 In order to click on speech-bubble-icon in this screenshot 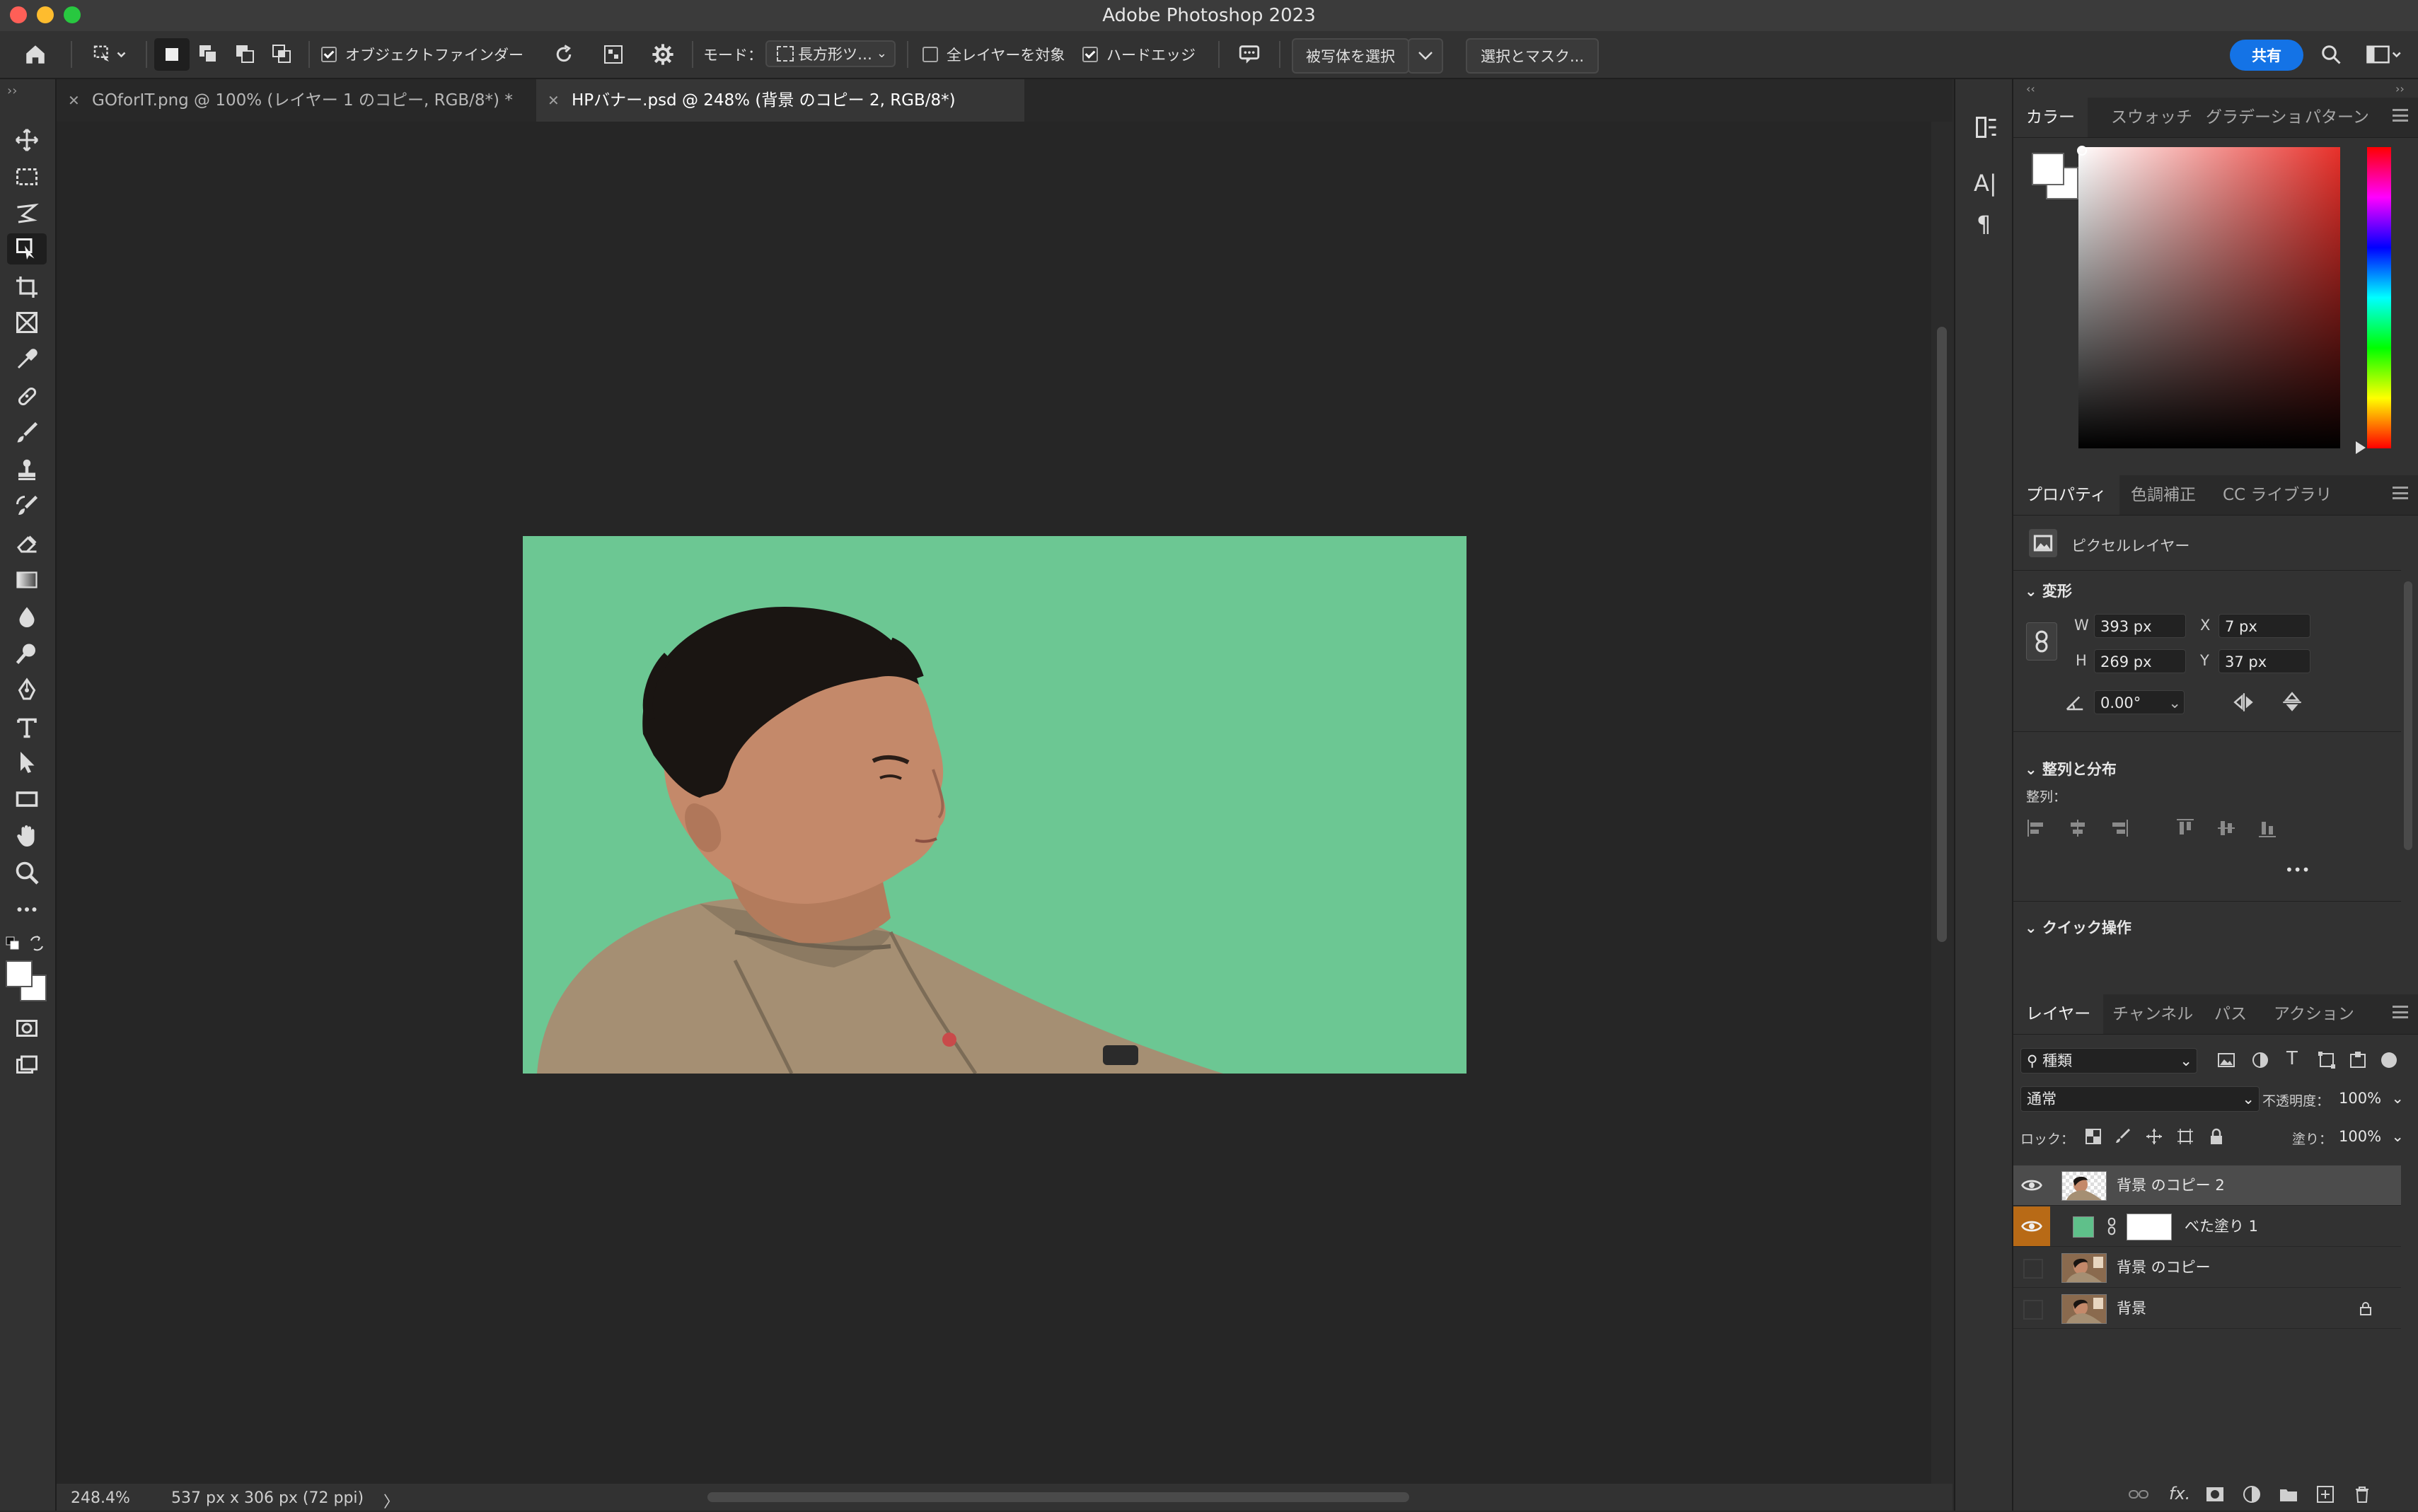, I will do `click(1249, 54)`.